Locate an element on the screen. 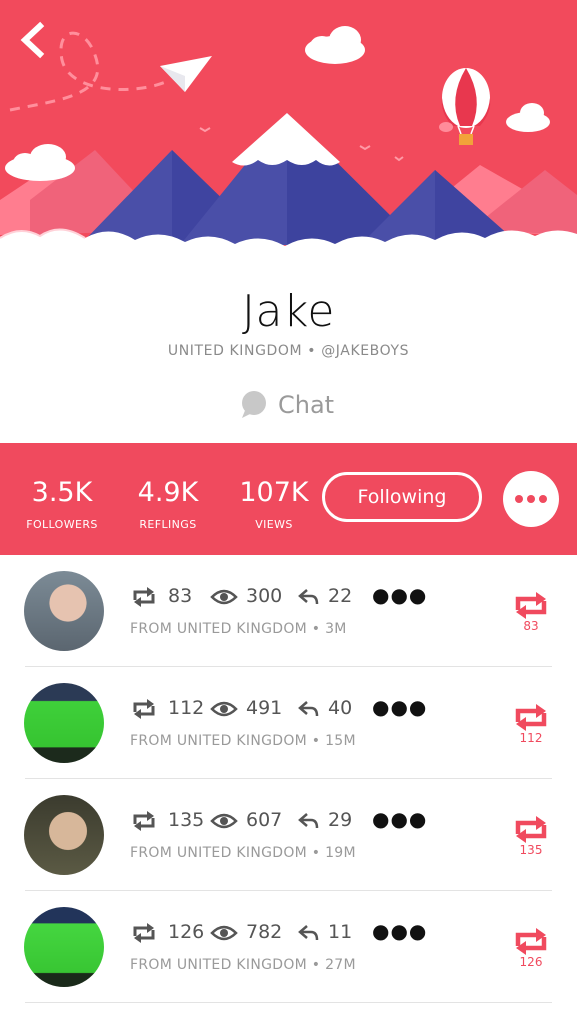 The width and height of the screenshot is (577, 1024). reflings-label: REFLINGS is located at coordinates (168, 524).